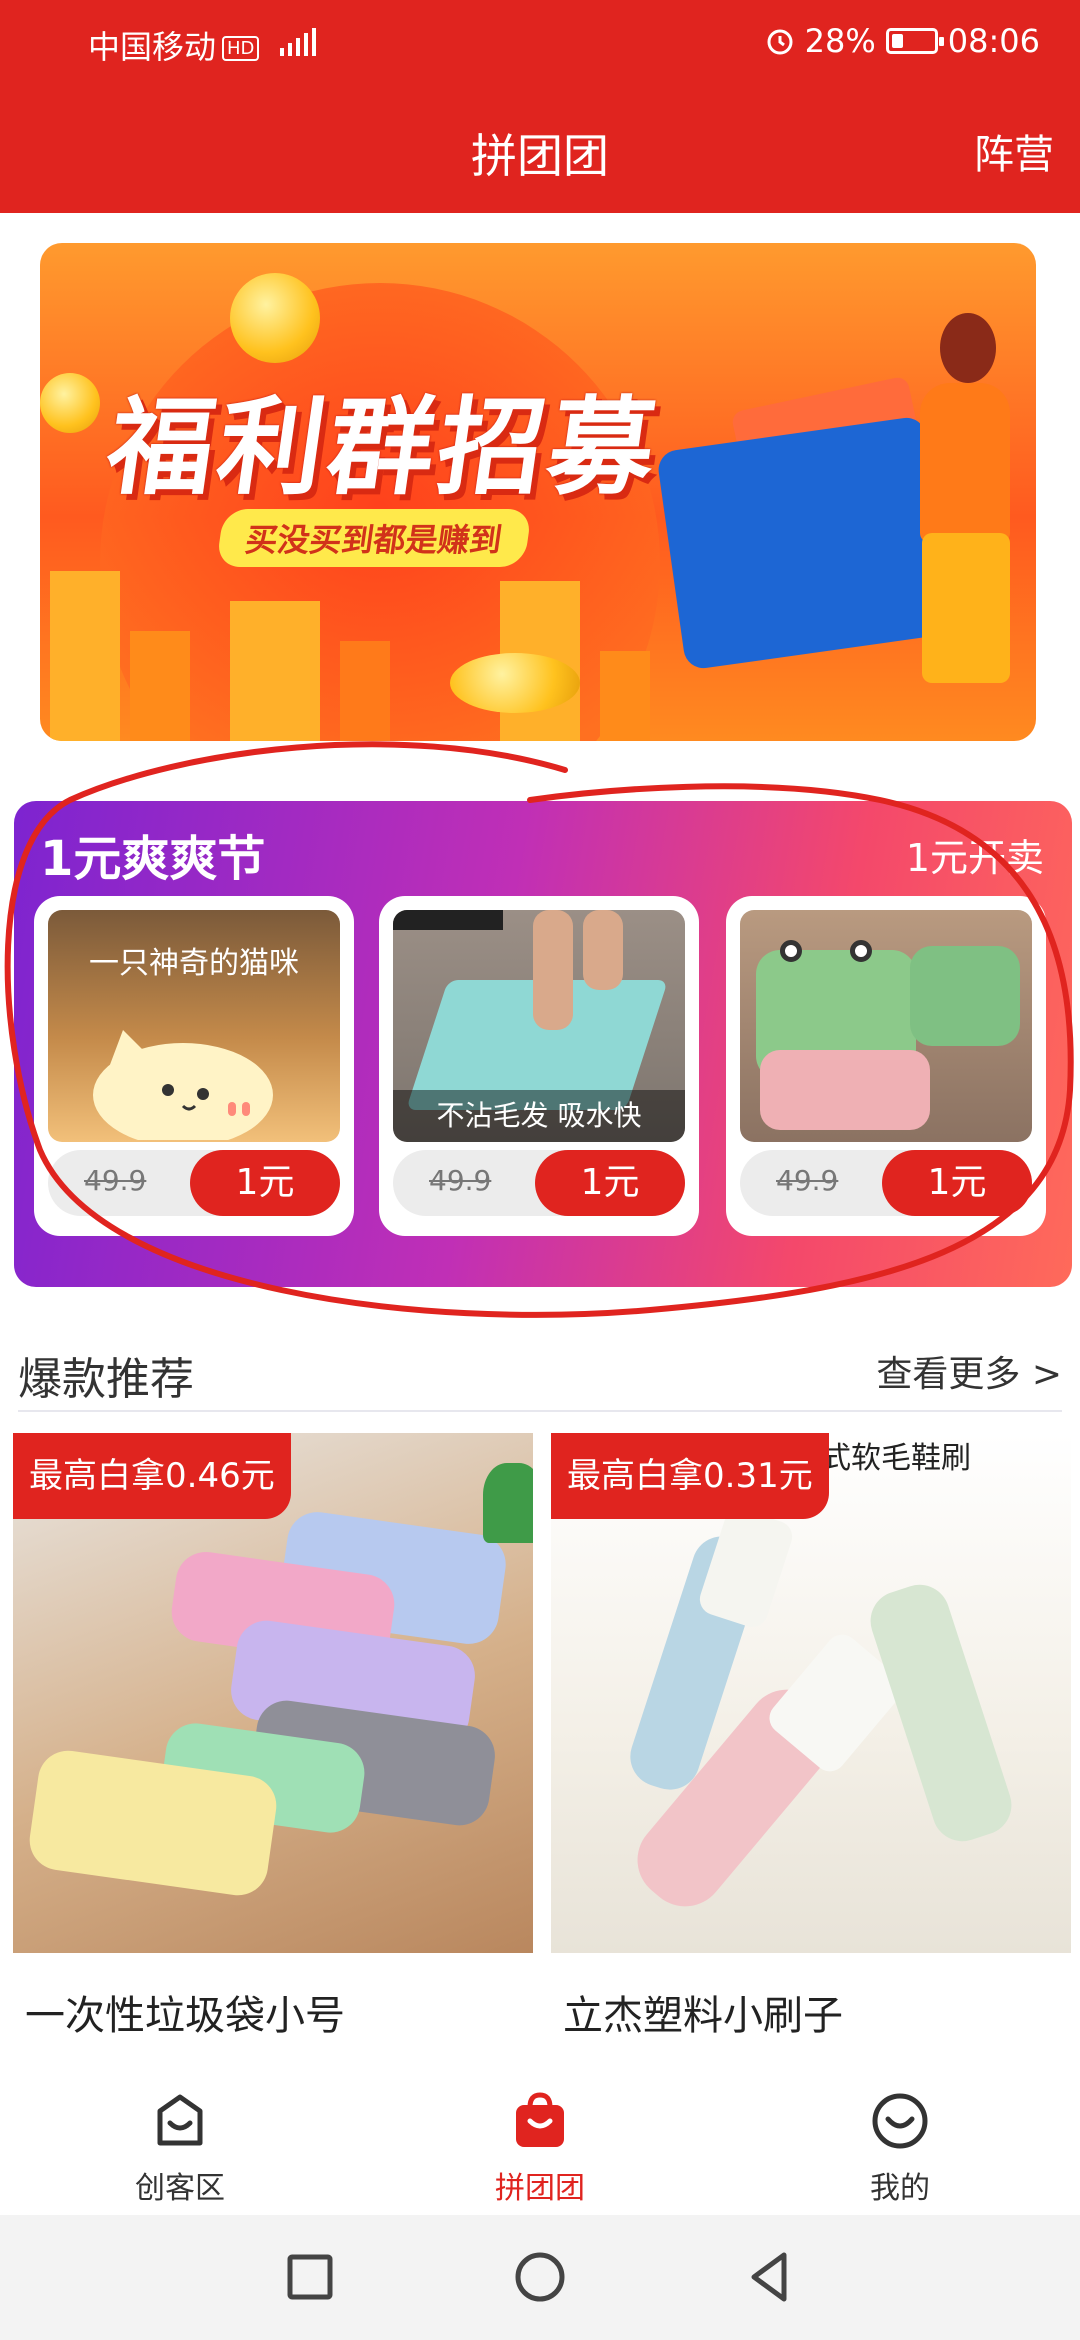  I want to click on promo-item-caption: 不沾毛发 吸水快, so click(539, 1116).